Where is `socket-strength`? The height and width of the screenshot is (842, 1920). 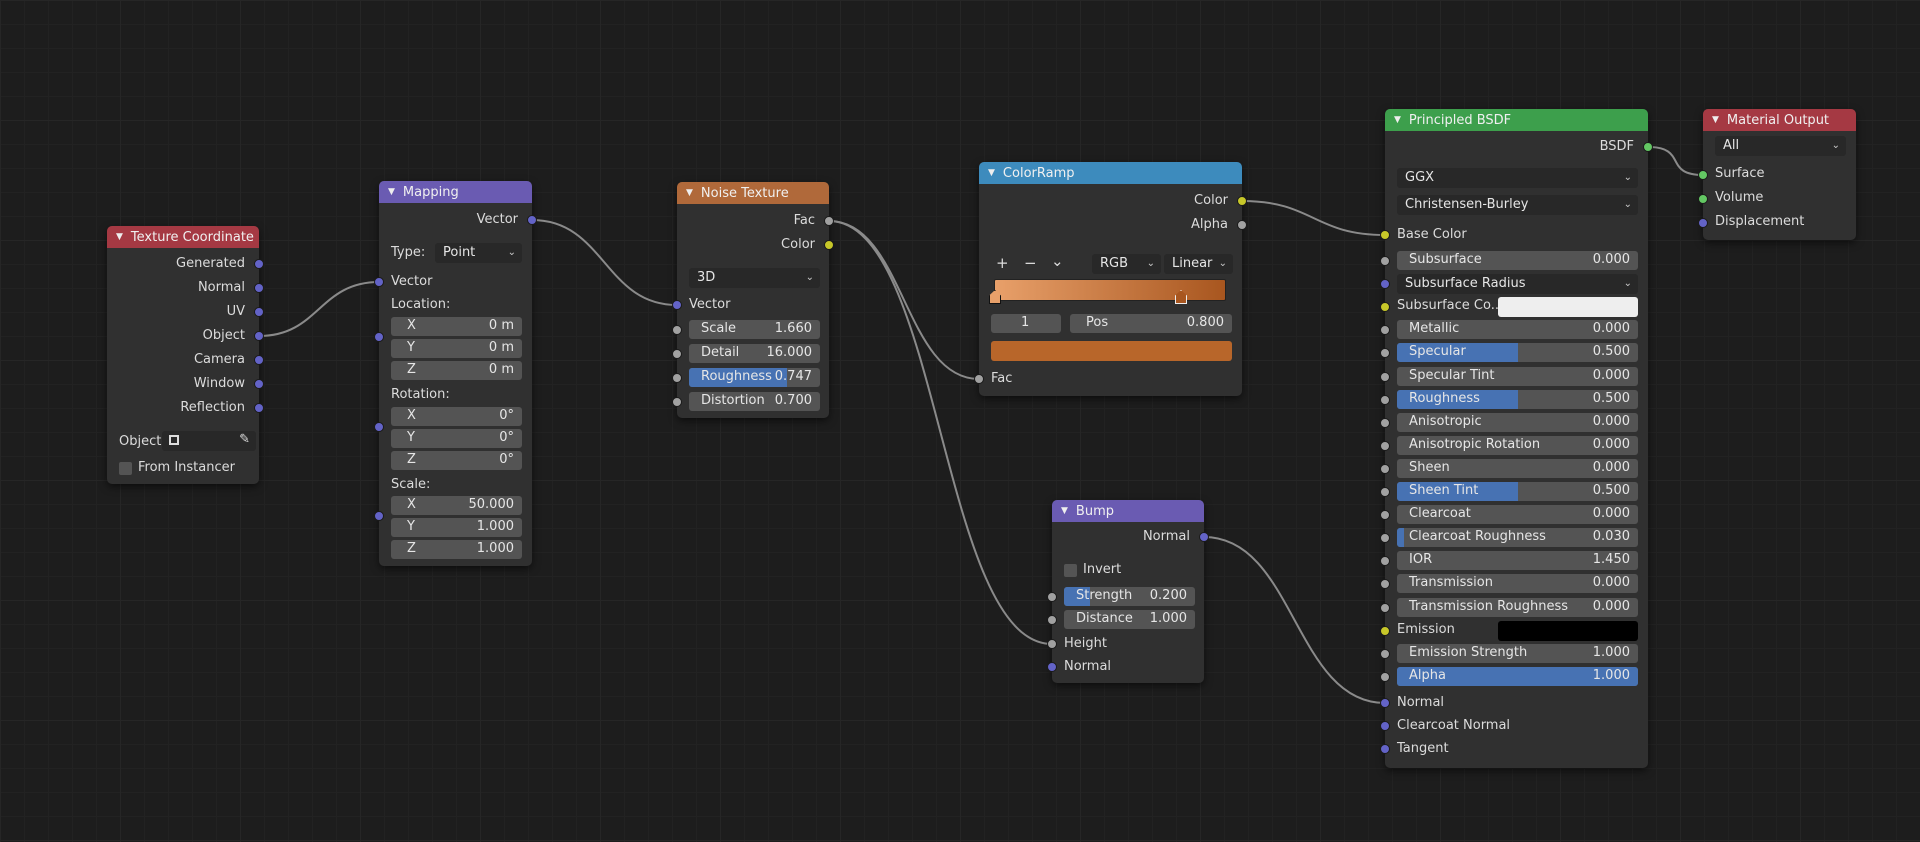
socket-strength is located at coordinates (1052, 597).